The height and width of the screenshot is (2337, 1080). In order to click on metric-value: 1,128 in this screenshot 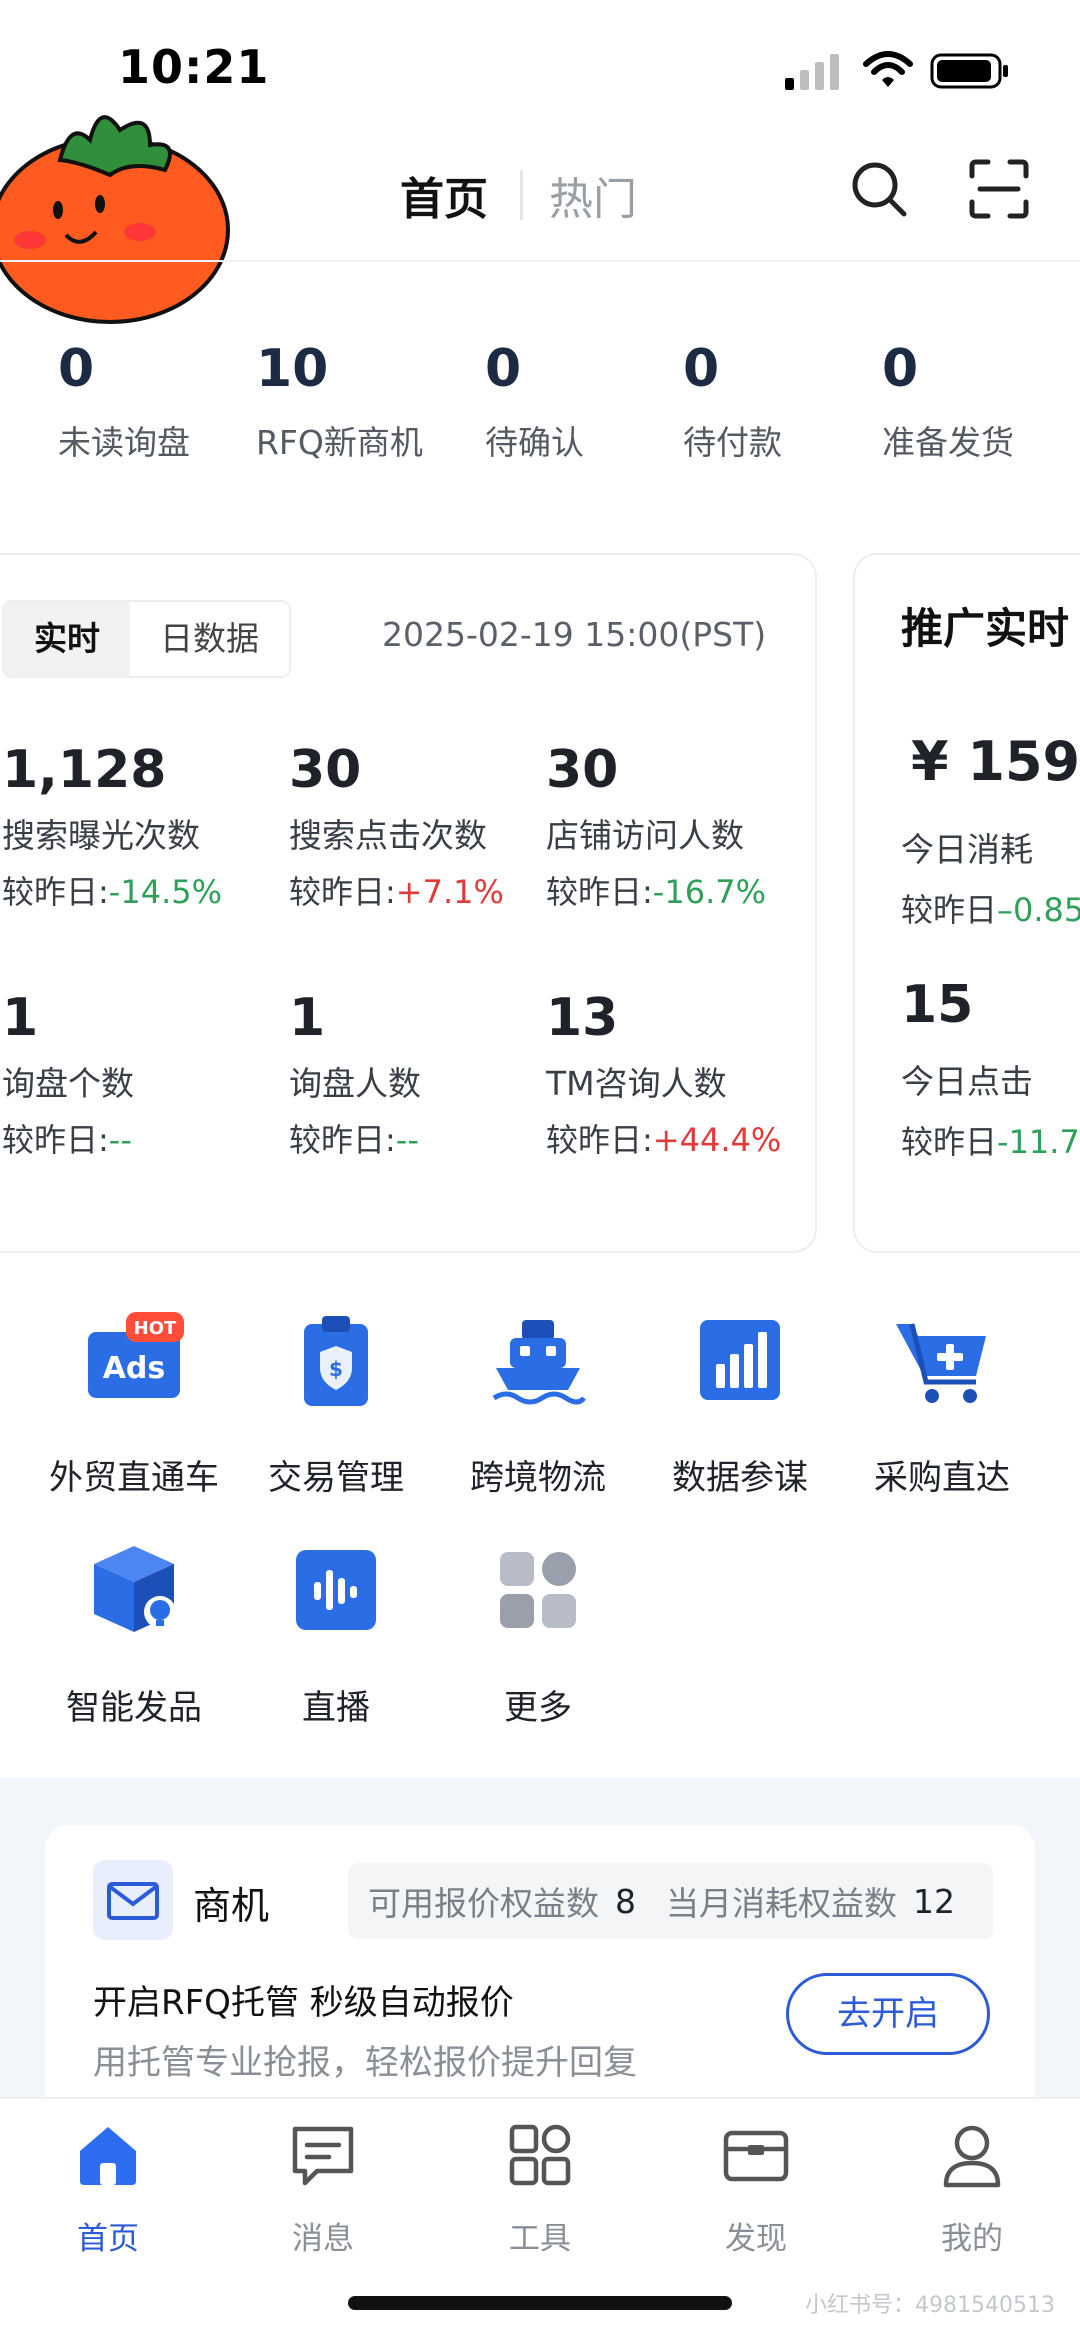, I will do `click(84, 770)`.